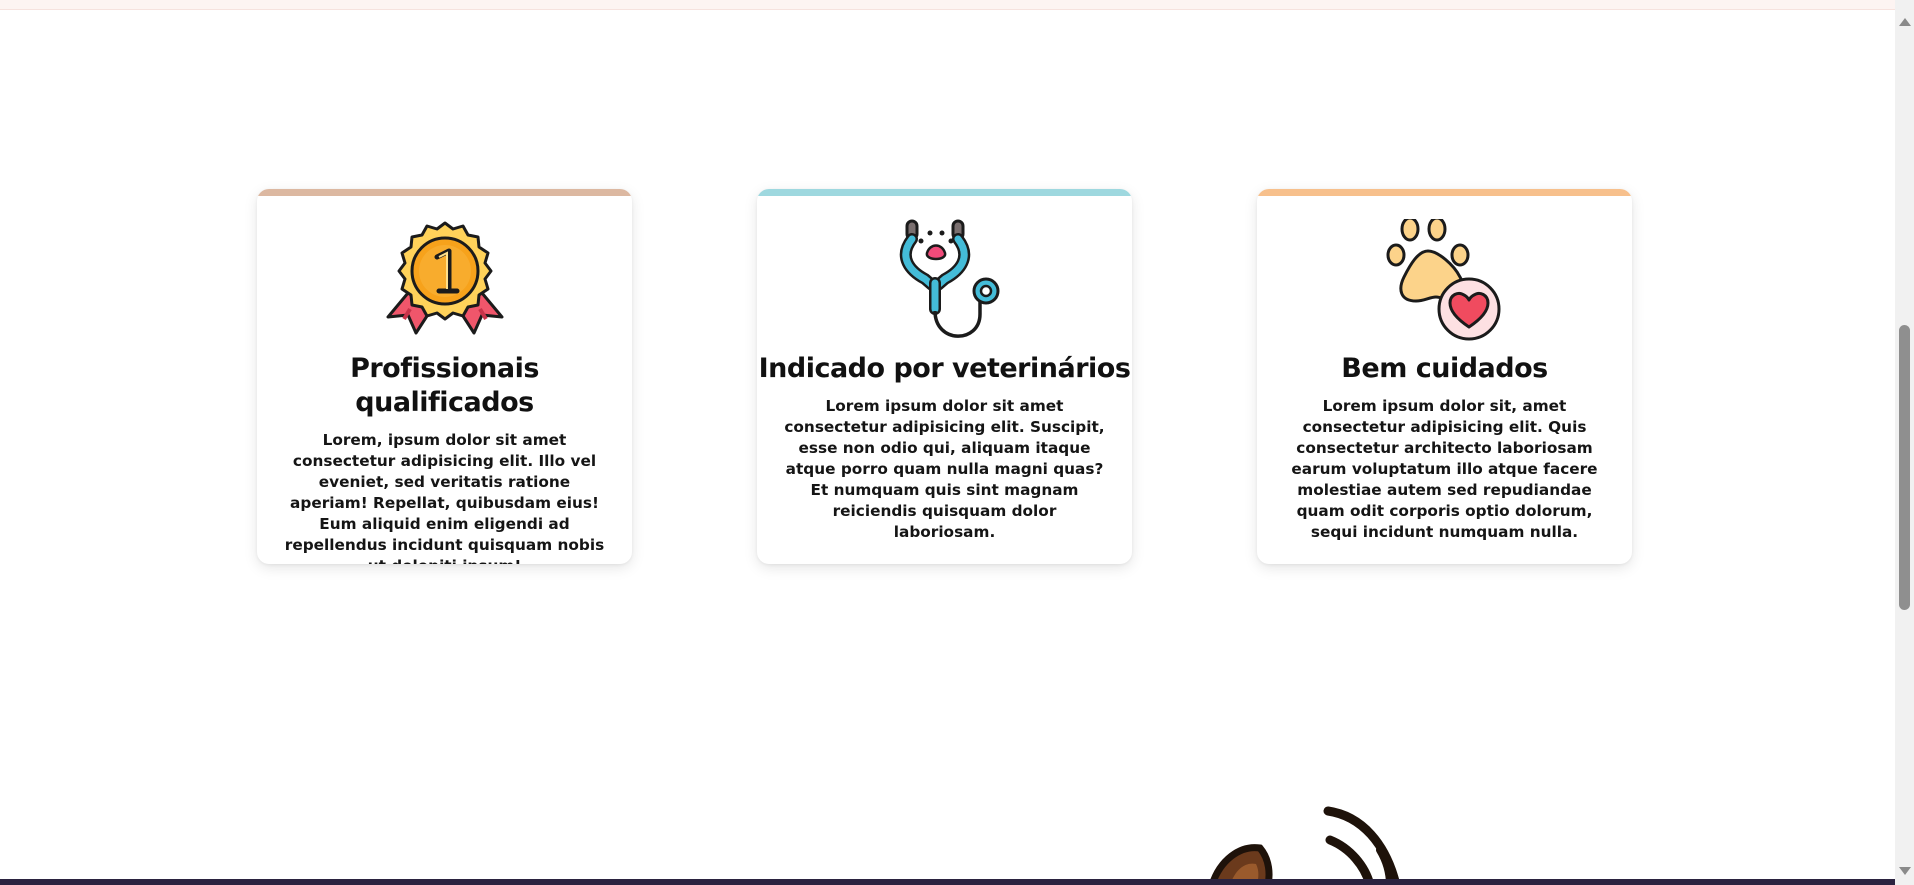  I want to click on header-edge, so click(947, 5).